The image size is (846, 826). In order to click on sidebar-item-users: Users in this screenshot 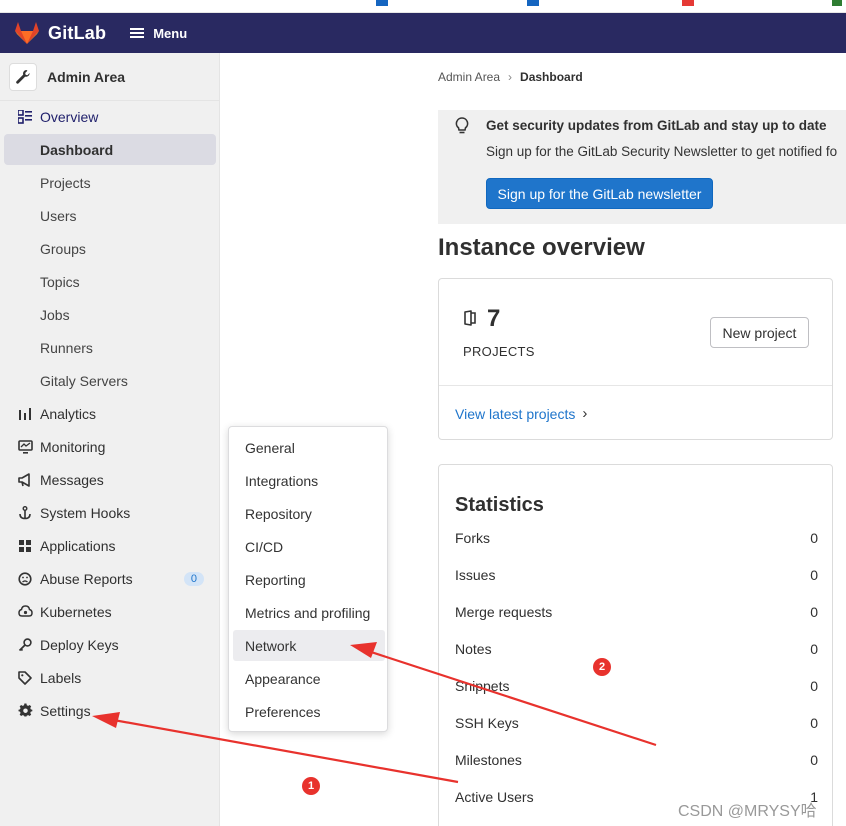, I will do `click(110, 215)`.